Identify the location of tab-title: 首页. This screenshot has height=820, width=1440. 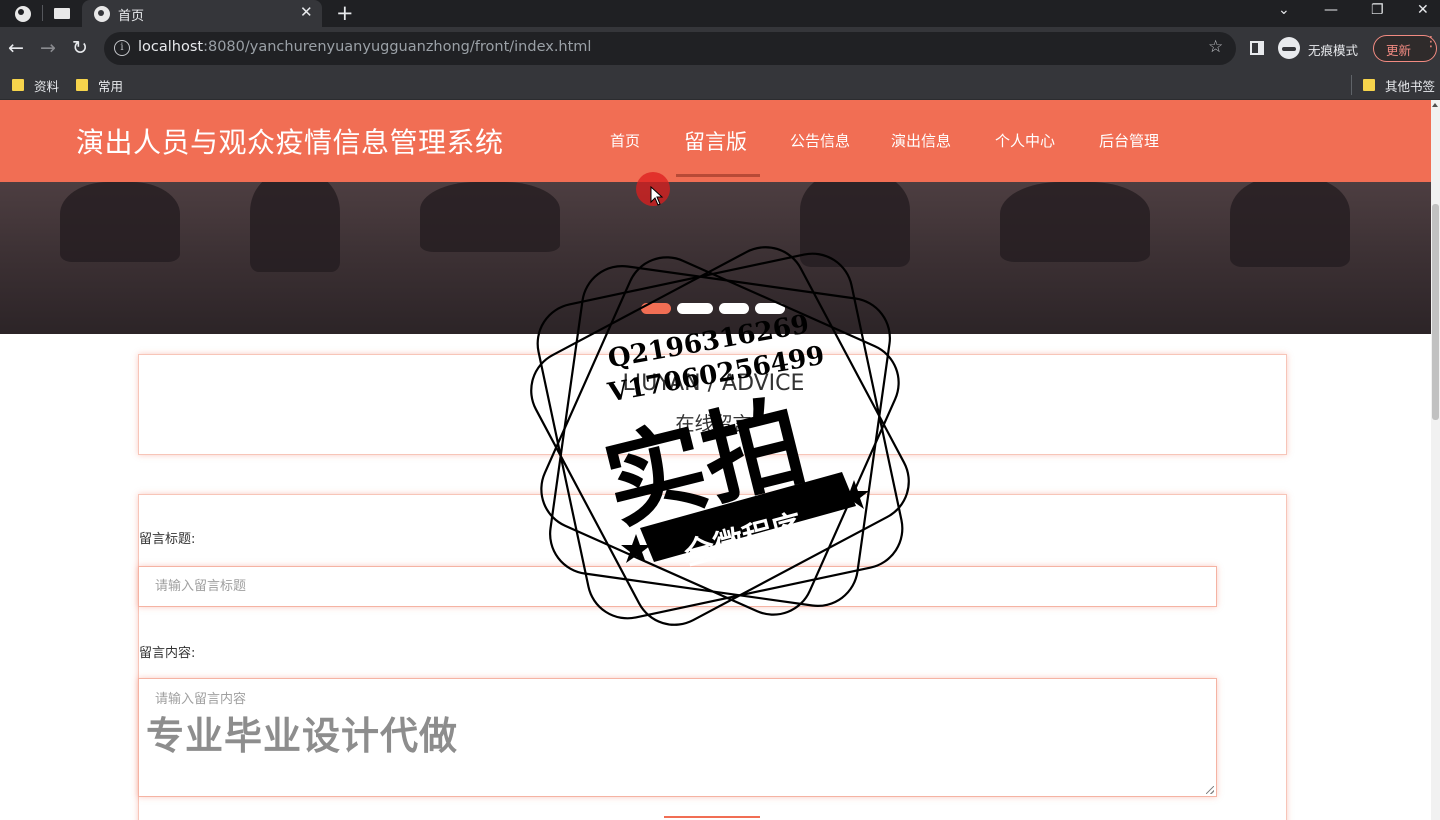
(131, 16).